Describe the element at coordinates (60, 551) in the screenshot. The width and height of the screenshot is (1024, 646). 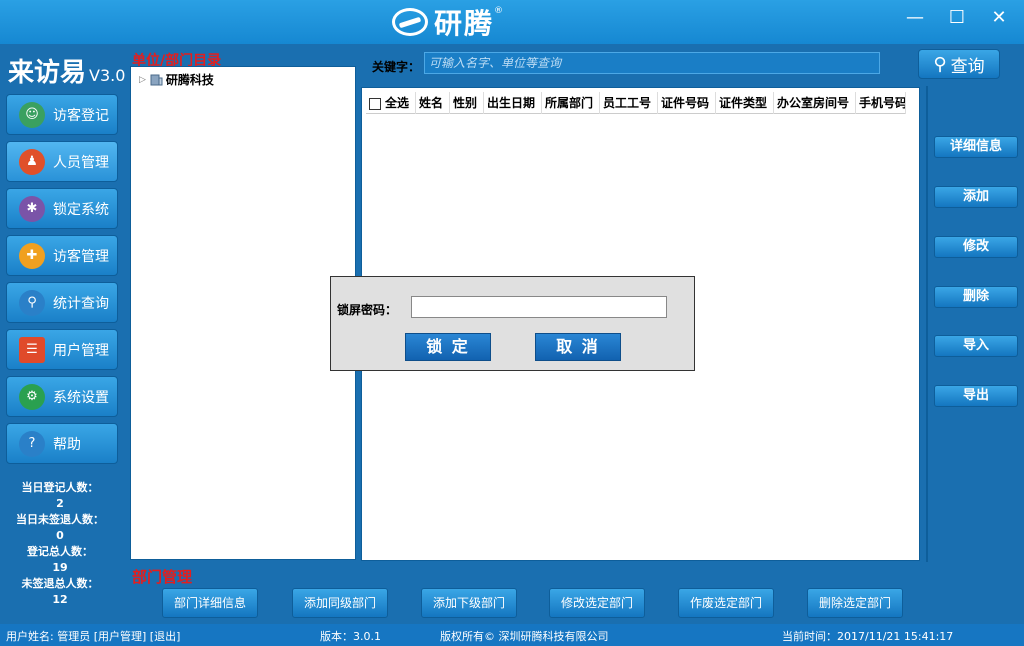
I see `stat-label: 登记总人数：` at that location.